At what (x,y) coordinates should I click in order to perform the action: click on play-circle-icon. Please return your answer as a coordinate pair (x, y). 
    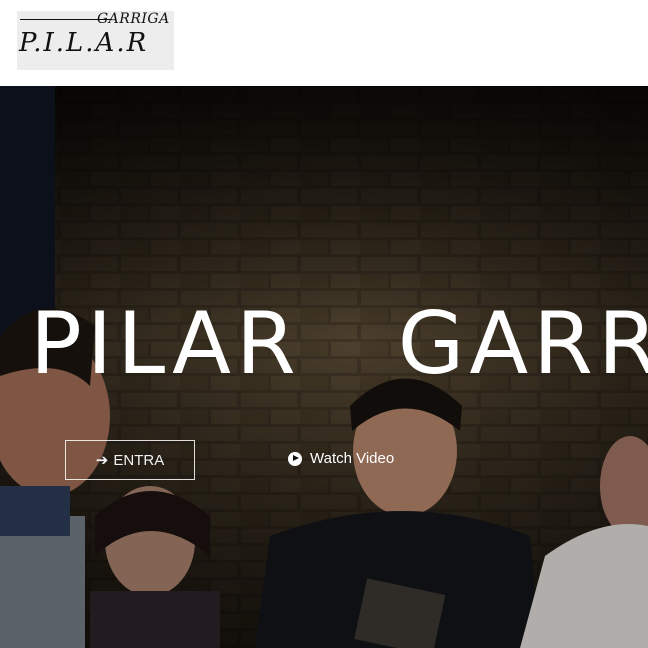
    Looking at the image, I should click on (295, 458).